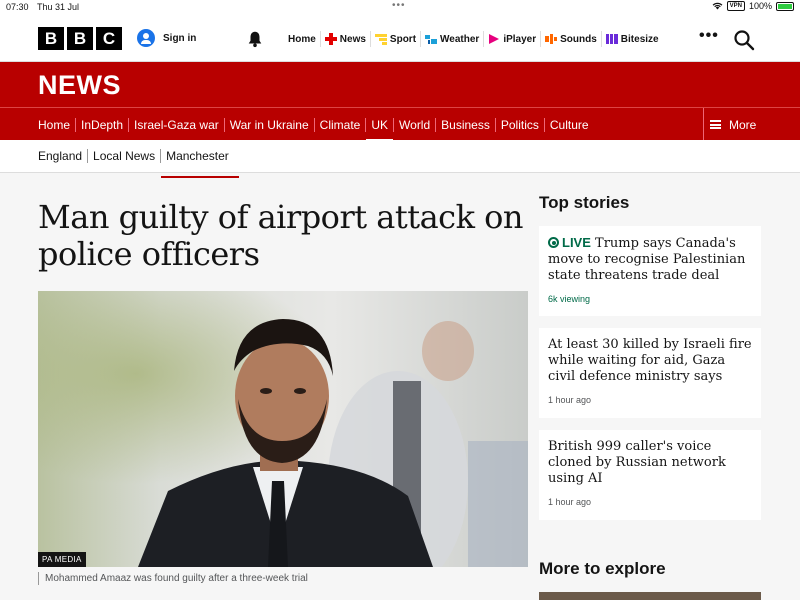 The image size is (800, 600). What do you see at coordinates (180, 38) in the screenshot?
I see `sign-in-label: Sign in` at bounding box center [180, 38].